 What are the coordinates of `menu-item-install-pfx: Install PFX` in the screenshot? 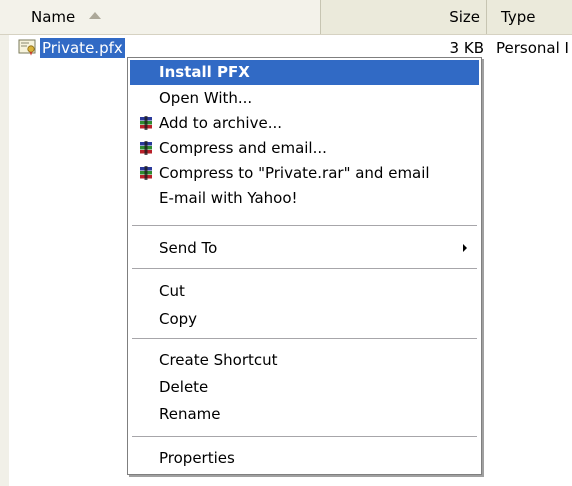 It's located at (304, 72).